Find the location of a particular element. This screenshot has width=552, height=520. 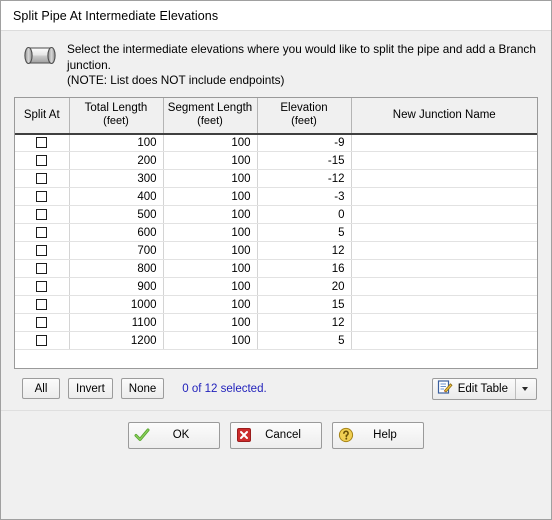

table-row: 1100 100 12 is located at coordinates (276, 322).